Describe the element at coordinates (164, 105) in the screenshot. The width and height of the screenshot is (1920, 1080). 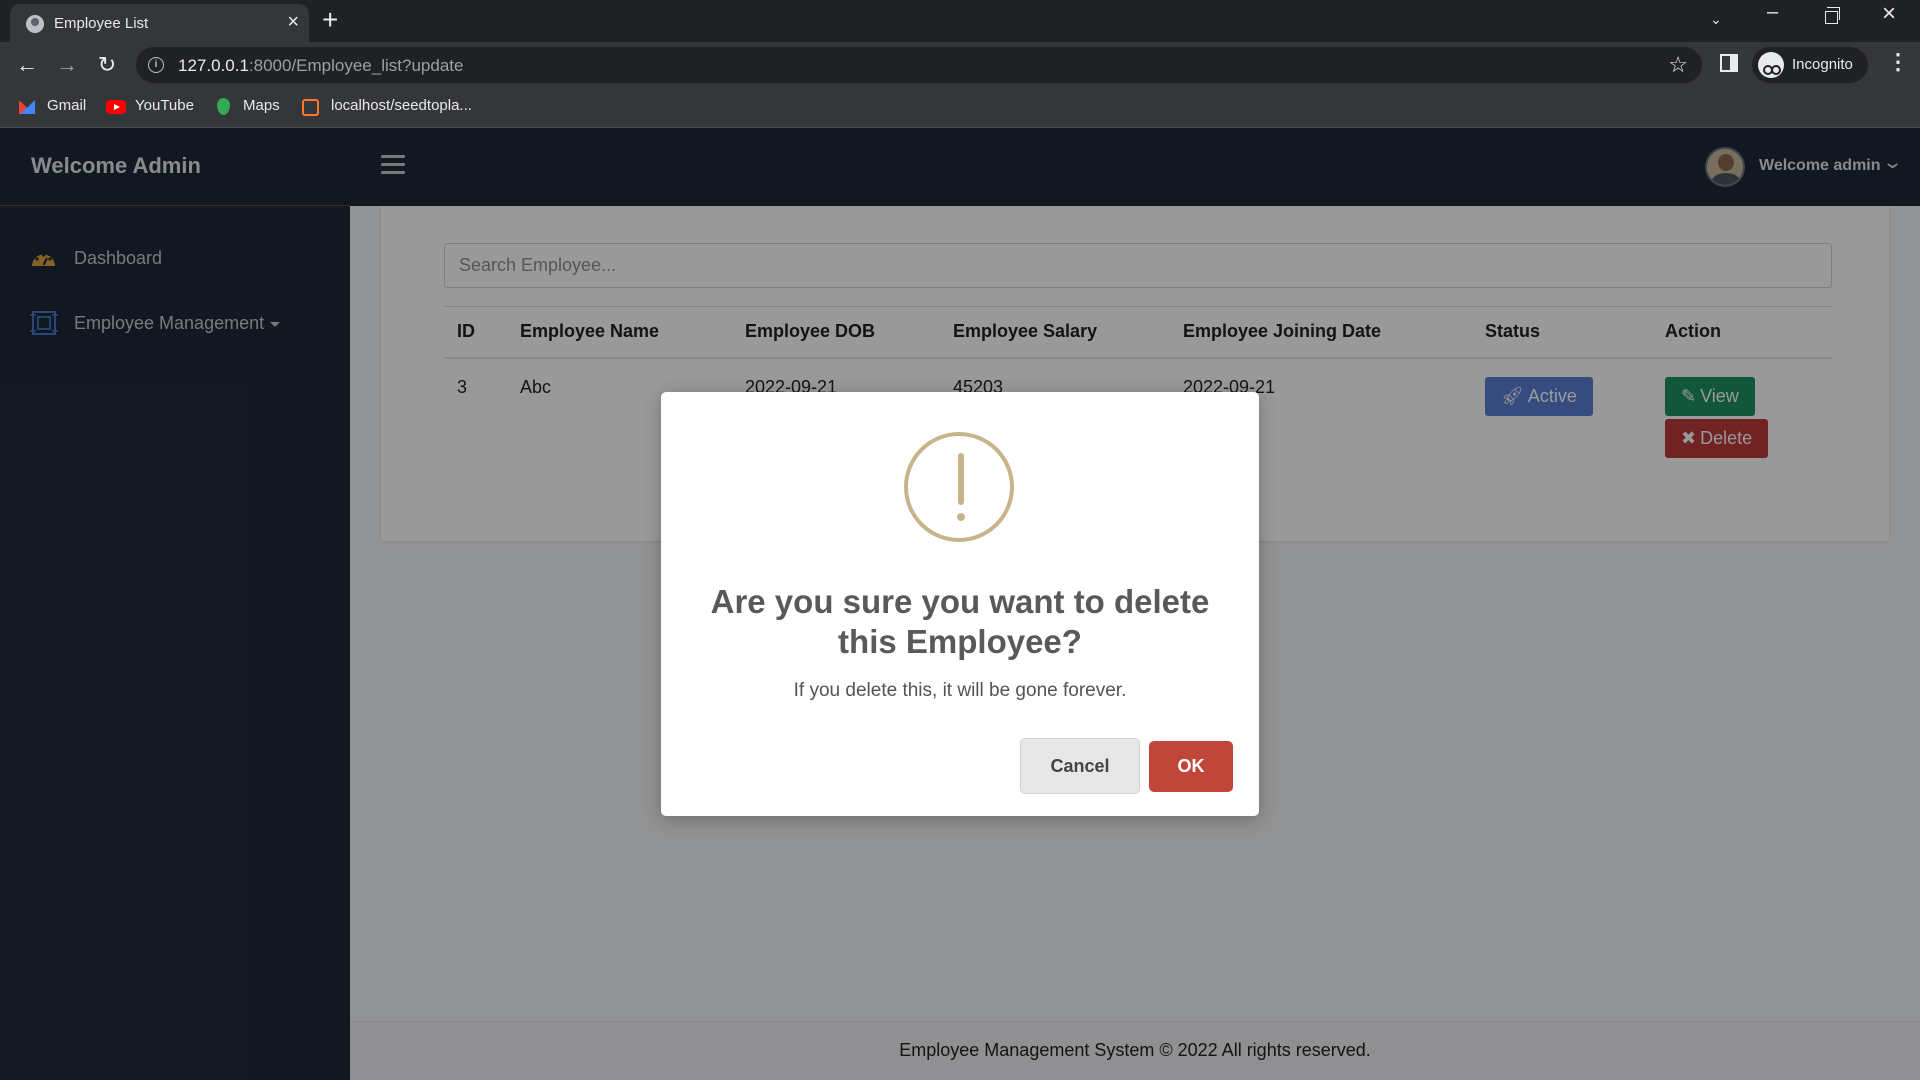
I see `bookmark-youtube: YouTube` at that location.